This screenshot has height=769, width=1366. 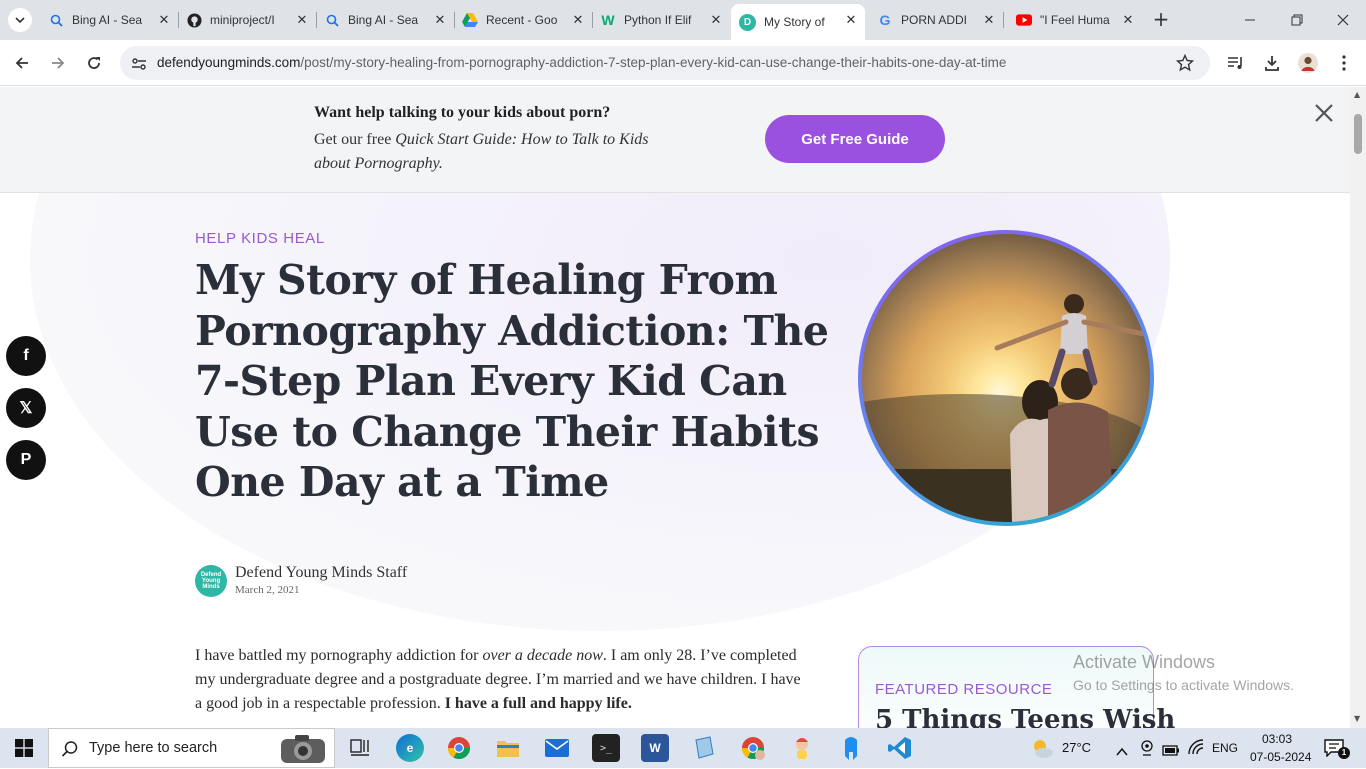 What do you see at coordinates (242, 20) in the screenshot?
I see `tab-title: miniproject/I` at bounding box center [242, 20].